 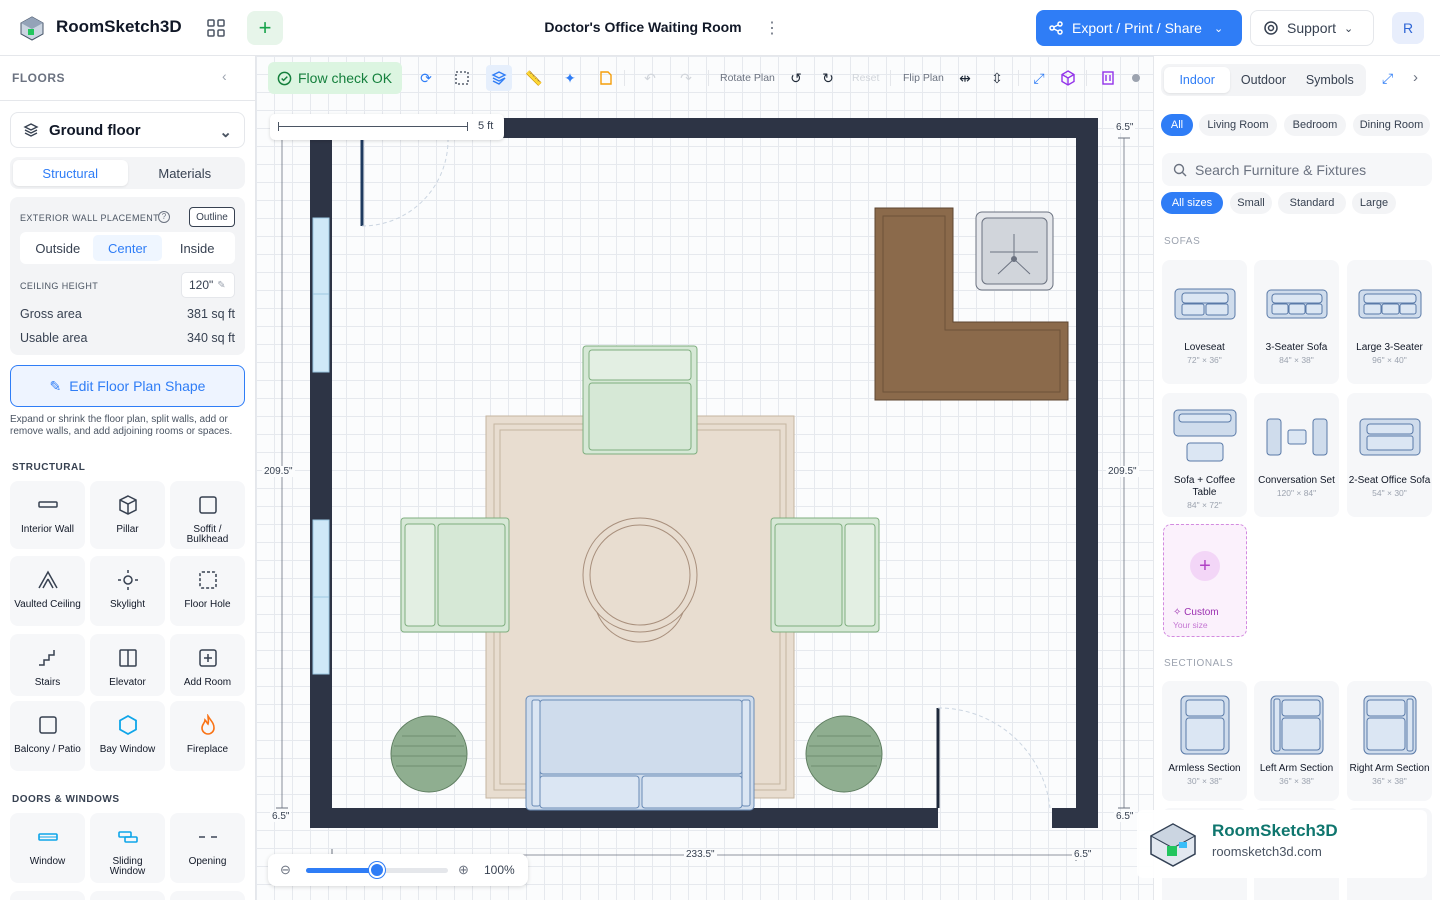 I want to click on size-chip-standard: Standard, so click(x=1312, y=203).